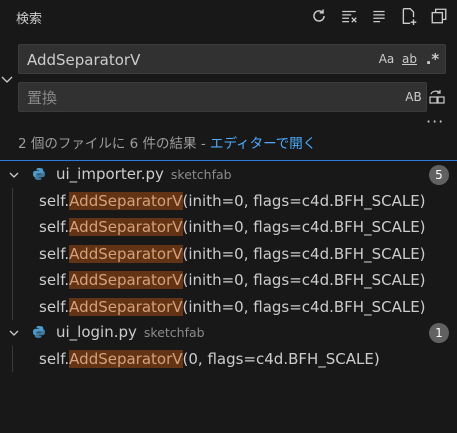 The width and height of the screenshot is (457, 433). I want to click on new-search-editor-icon, so click(409, 16).